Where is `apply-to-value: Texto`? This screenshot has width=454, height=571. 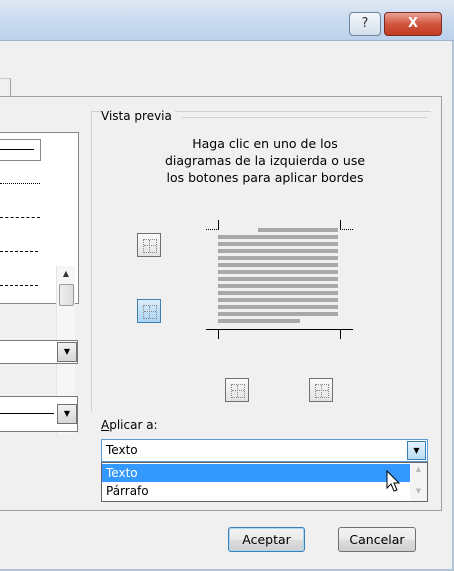
apply-to-value: Texto is located at coordinates (122, 450).